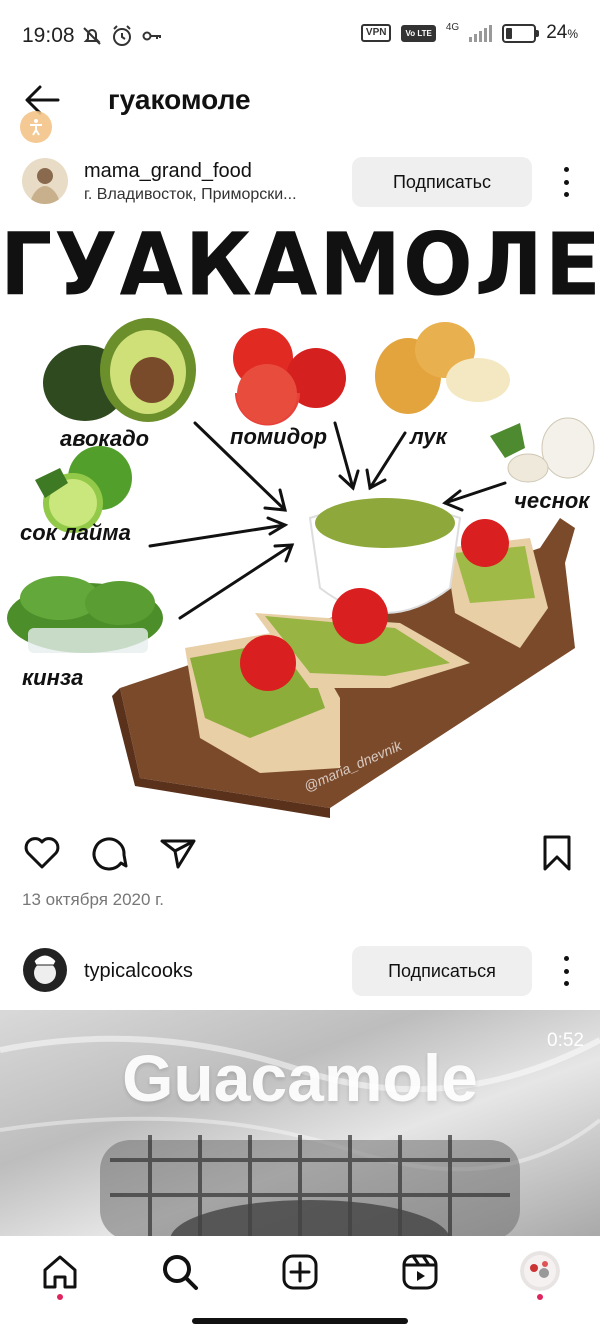 The image size is (600, 1332). I want to click on post-username: mama_grand_food, so click(168, 171).